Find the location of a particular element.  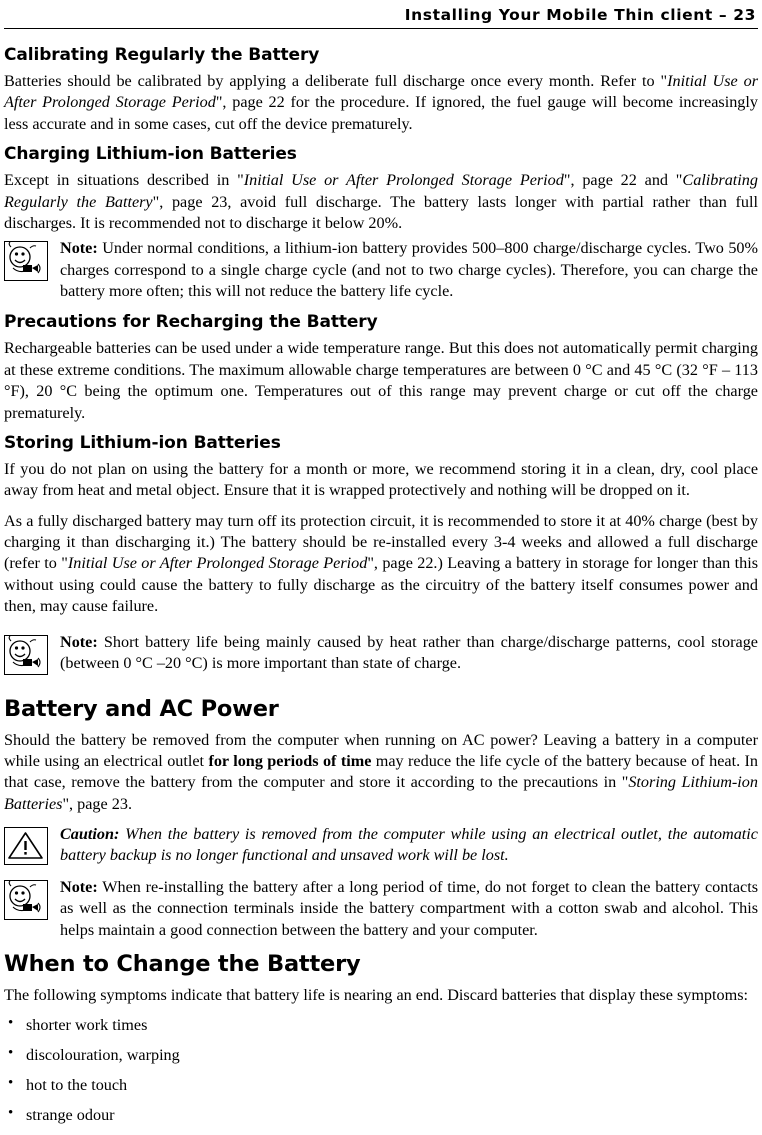

list-item: hot to the touch is located at coordinates (381, 1085).